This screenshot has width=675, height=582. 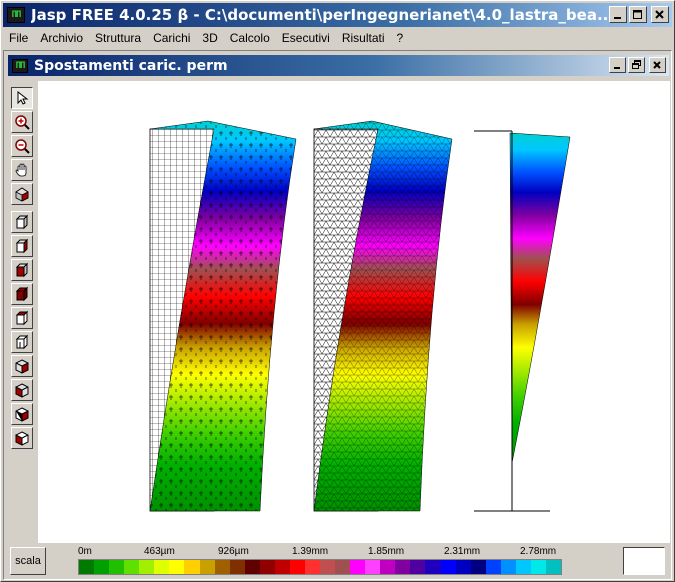 I want to click on zoom-out-icon, so click(x=22, y=146).